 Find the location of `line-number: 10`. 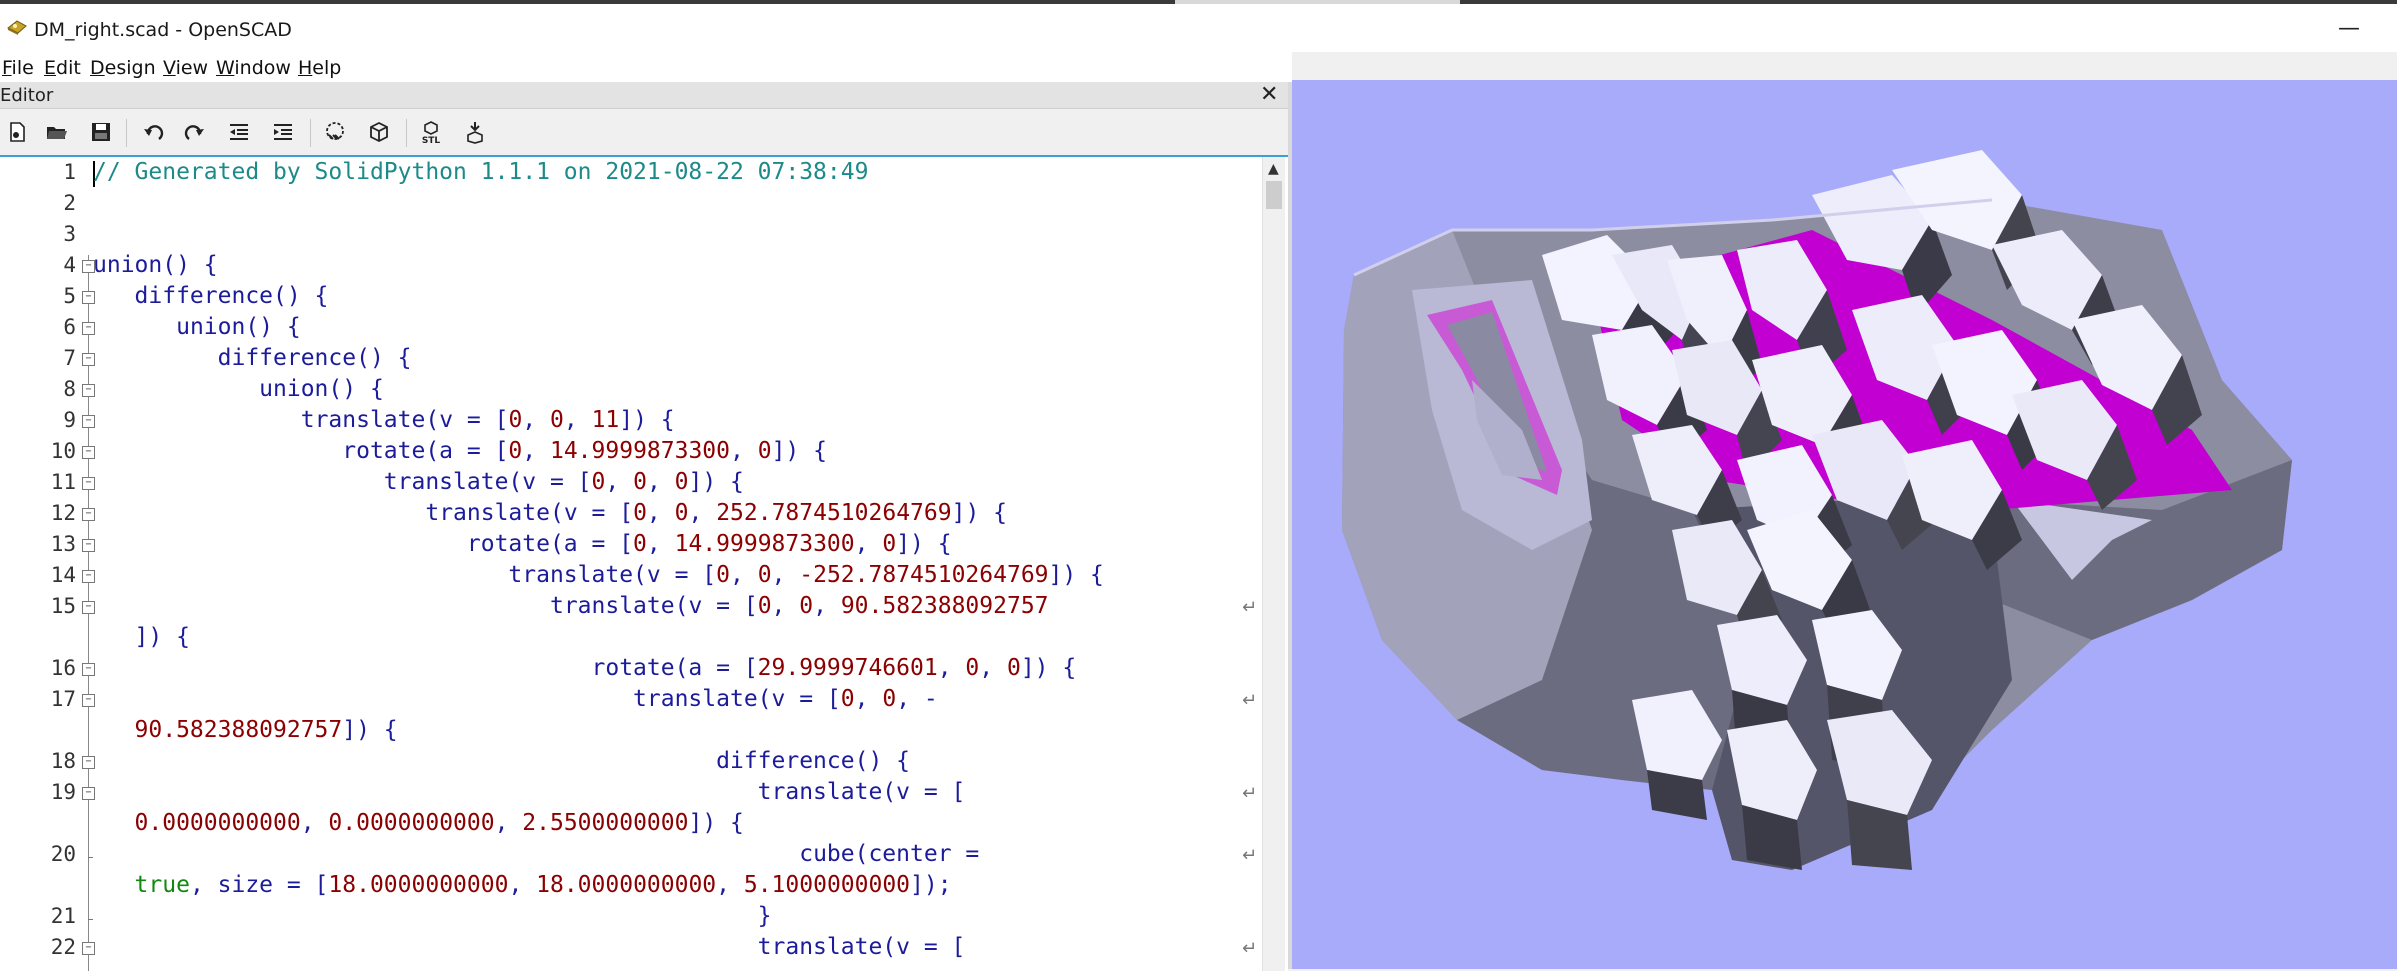

line-number: 10 is located at coordinates (63, 451).